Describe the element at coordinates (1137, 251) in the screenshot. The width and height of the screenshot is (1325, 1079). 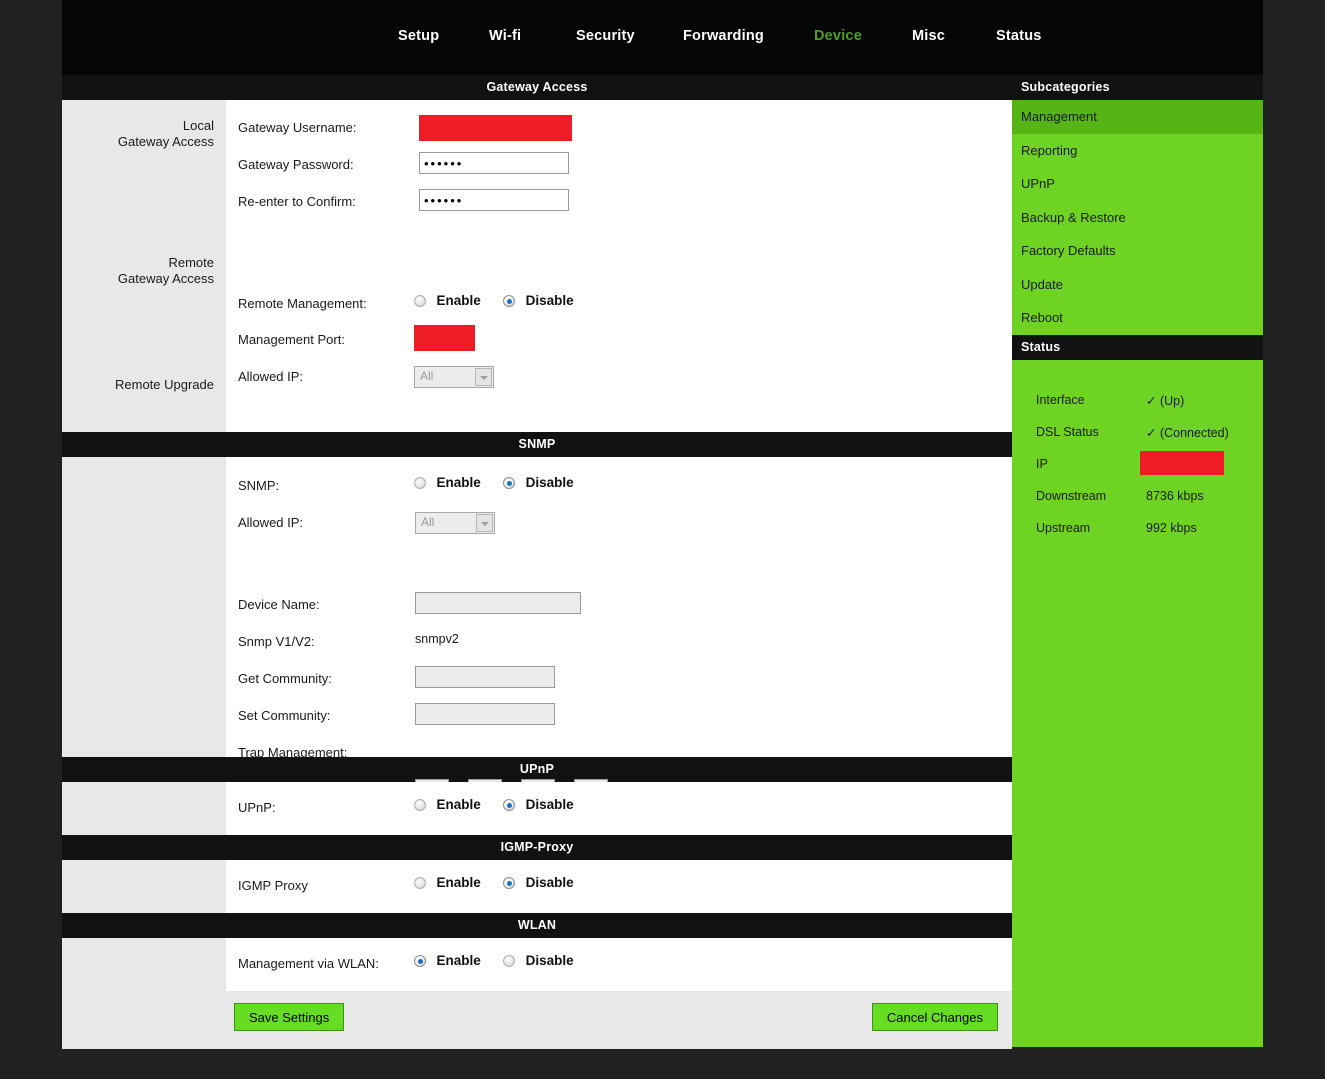
I see `sidebar-item-factory-defaults: Factory Defaults` at that location.